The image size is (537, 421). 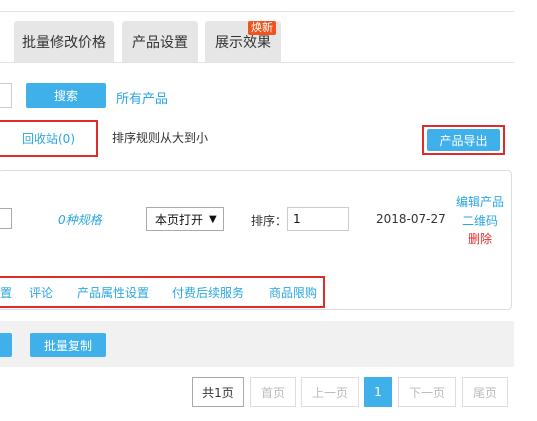 I want to click on spec-count-link: 0种规格, so click(x=80, y=219).